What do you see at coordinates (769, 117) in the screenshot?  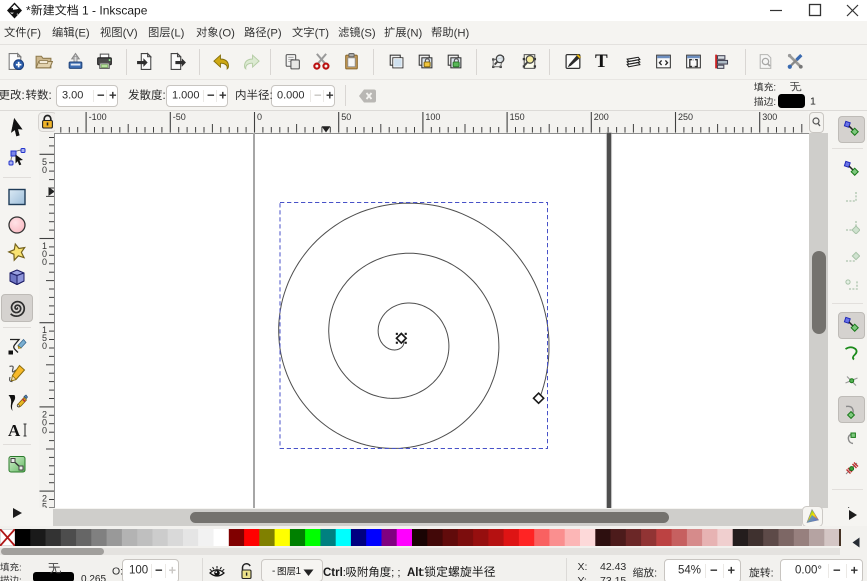 I see `svg-text: 300` at bounding box center [769, 117].